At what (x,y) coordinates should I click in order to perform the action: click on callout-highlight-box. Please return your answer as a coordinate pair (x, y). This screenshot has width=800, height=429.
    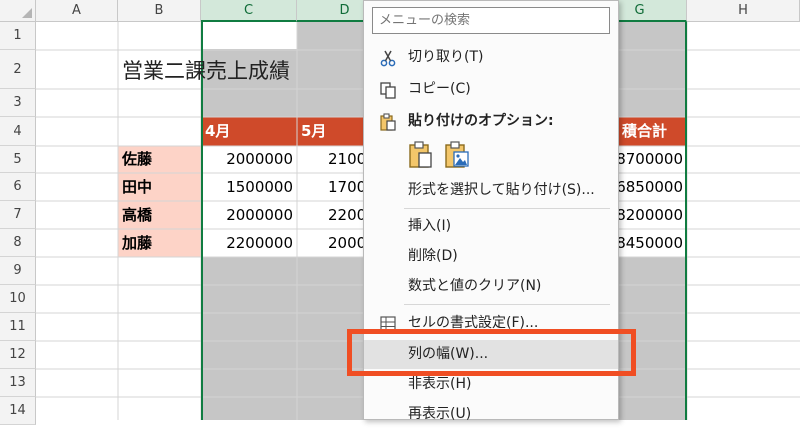
    Looking at the image, I should click on (491, 352).